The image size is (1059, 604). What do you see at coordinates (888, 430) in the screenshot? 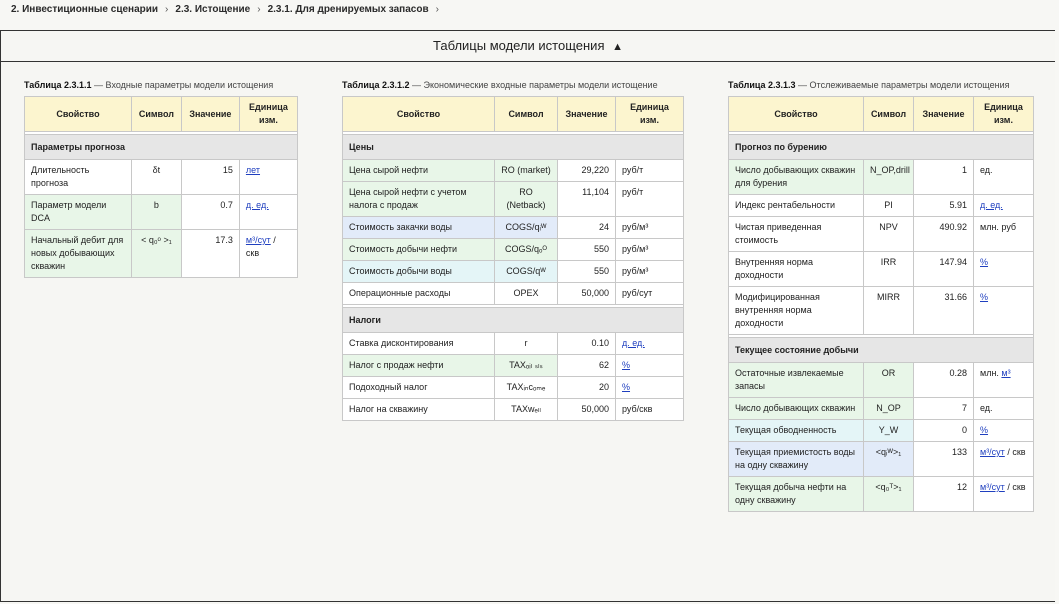
I see `cell-symbol: Y_W` at bounding box center [888, 430].